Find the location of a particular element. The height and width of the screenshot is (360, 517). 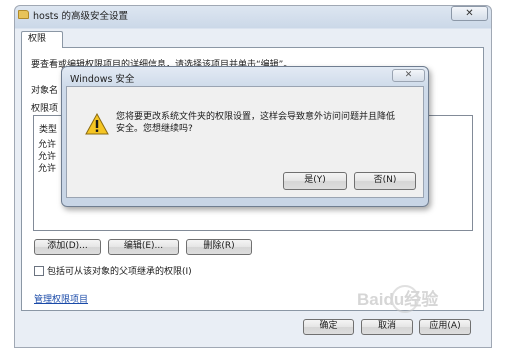

dialog-message-line: 您将要更改系统文件夹的权限设置，这样会导致意外访问问题并且降低 is located at coordinates (256, 117).